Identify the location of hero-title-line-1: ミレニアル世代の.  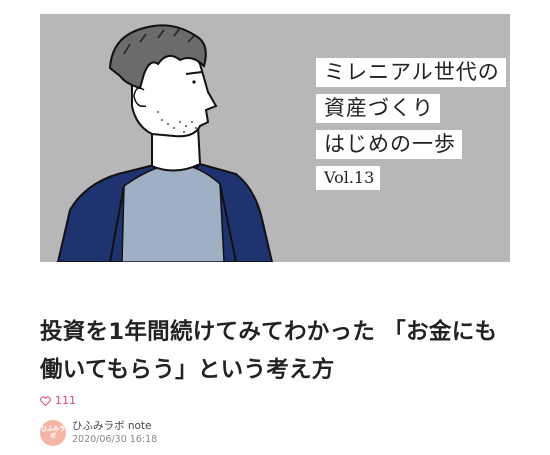
(411, 72).